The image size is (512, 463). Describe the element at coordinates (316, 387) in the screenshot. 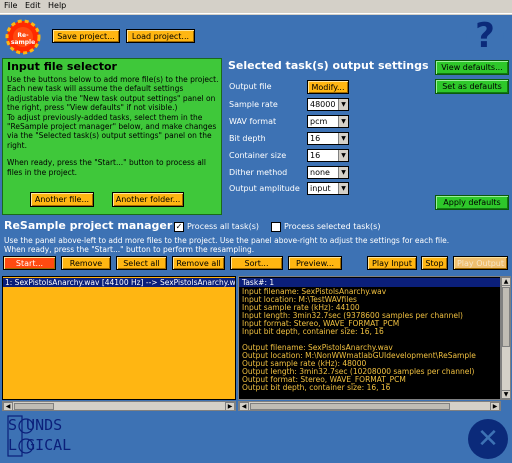

I see `info-line: Output bit depth, container size: 16, 16` at that location.